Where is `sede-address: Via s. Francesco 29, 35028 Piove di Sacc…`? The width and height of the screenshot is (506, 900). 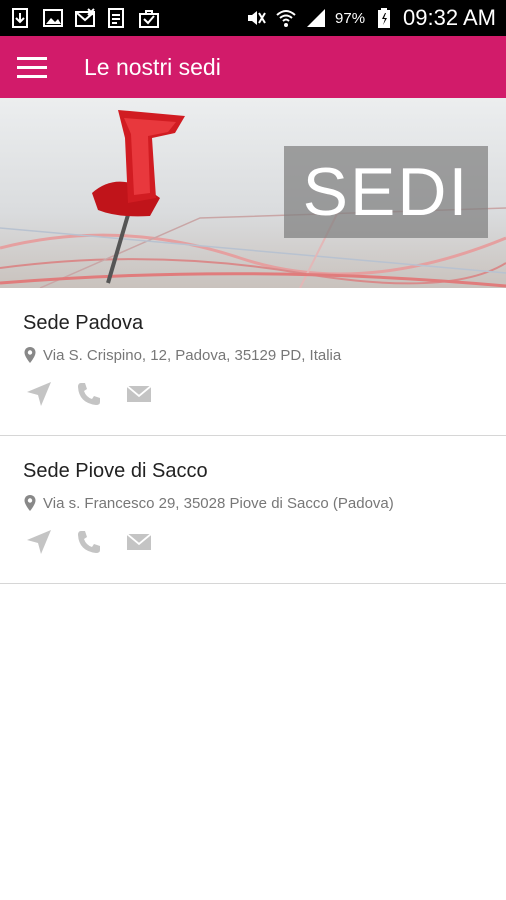 sede-address: Via s. Francesco 29, 35028 Piove di Sacc… is located at coordinates (218, 503).